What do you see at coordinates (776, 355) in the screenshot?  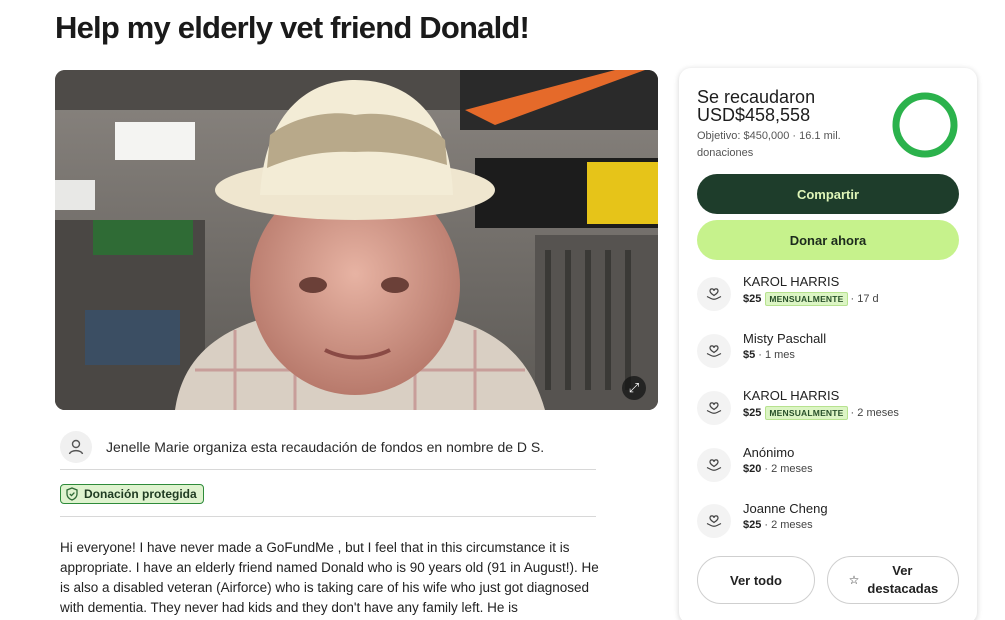 I see `donor-time: · 1 mes` at bounding box center [776, 355].